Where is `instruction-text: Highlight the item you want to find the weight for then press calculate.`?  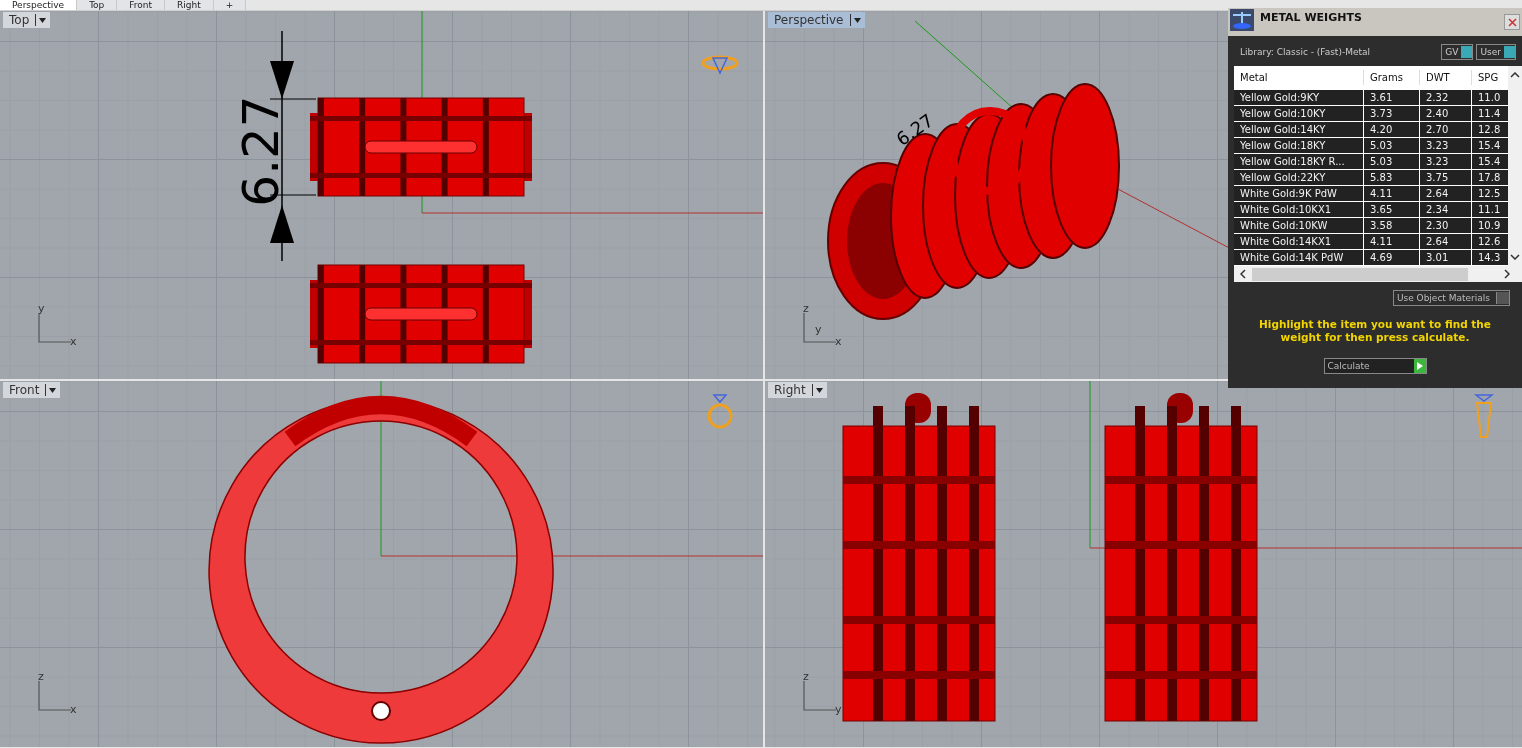
instruction-text: Highlight the item you want to find the weight for then press calculate. is located at coordinates (1375, 331).